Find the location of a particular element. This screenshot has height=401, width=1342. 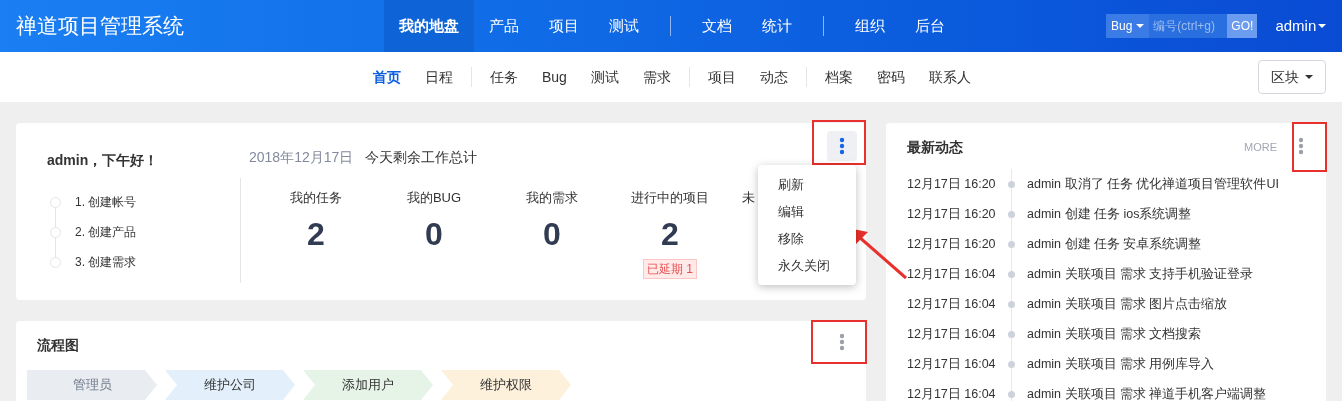

subnav-tab: 动态 is located at coordinates (773, 77).